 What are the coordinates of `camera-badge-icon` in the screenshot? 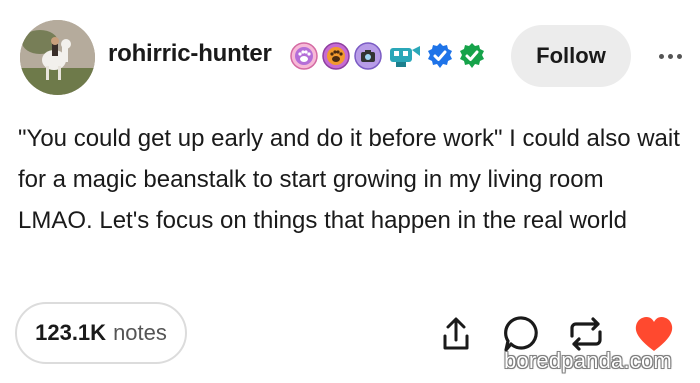 It's located at (368, 56).